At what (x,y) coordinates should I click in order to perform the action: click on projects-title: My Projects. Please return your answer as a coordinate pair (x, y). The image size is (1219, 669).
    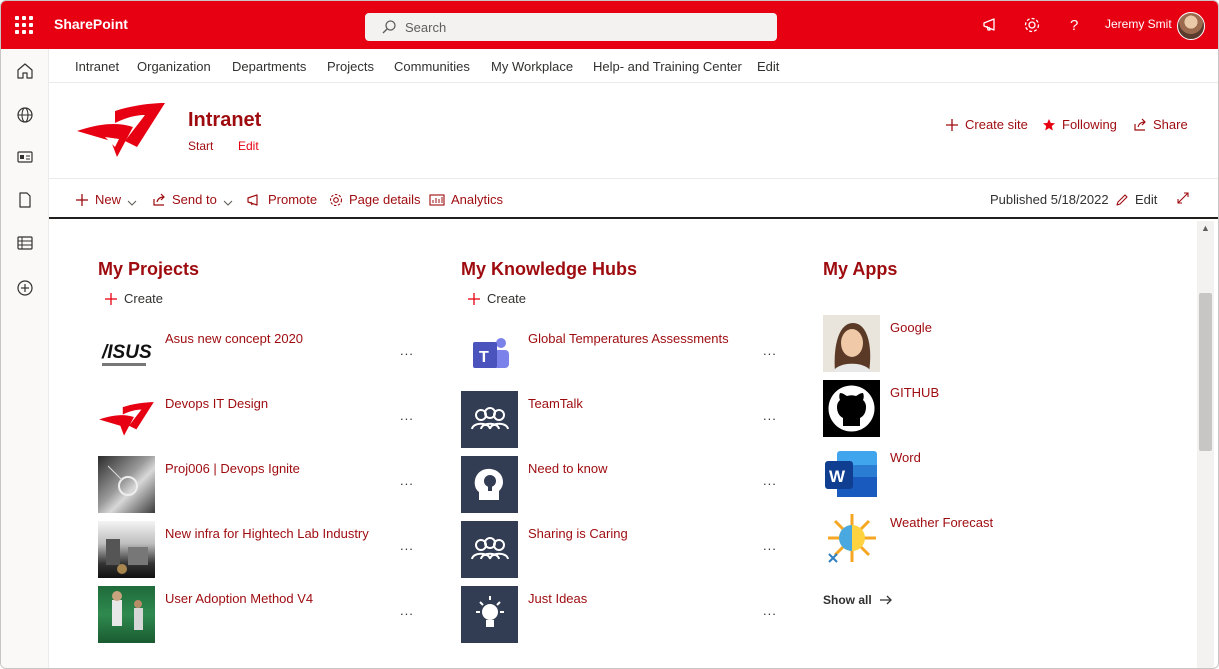
    Looking at the image, I should click on (148, 269).